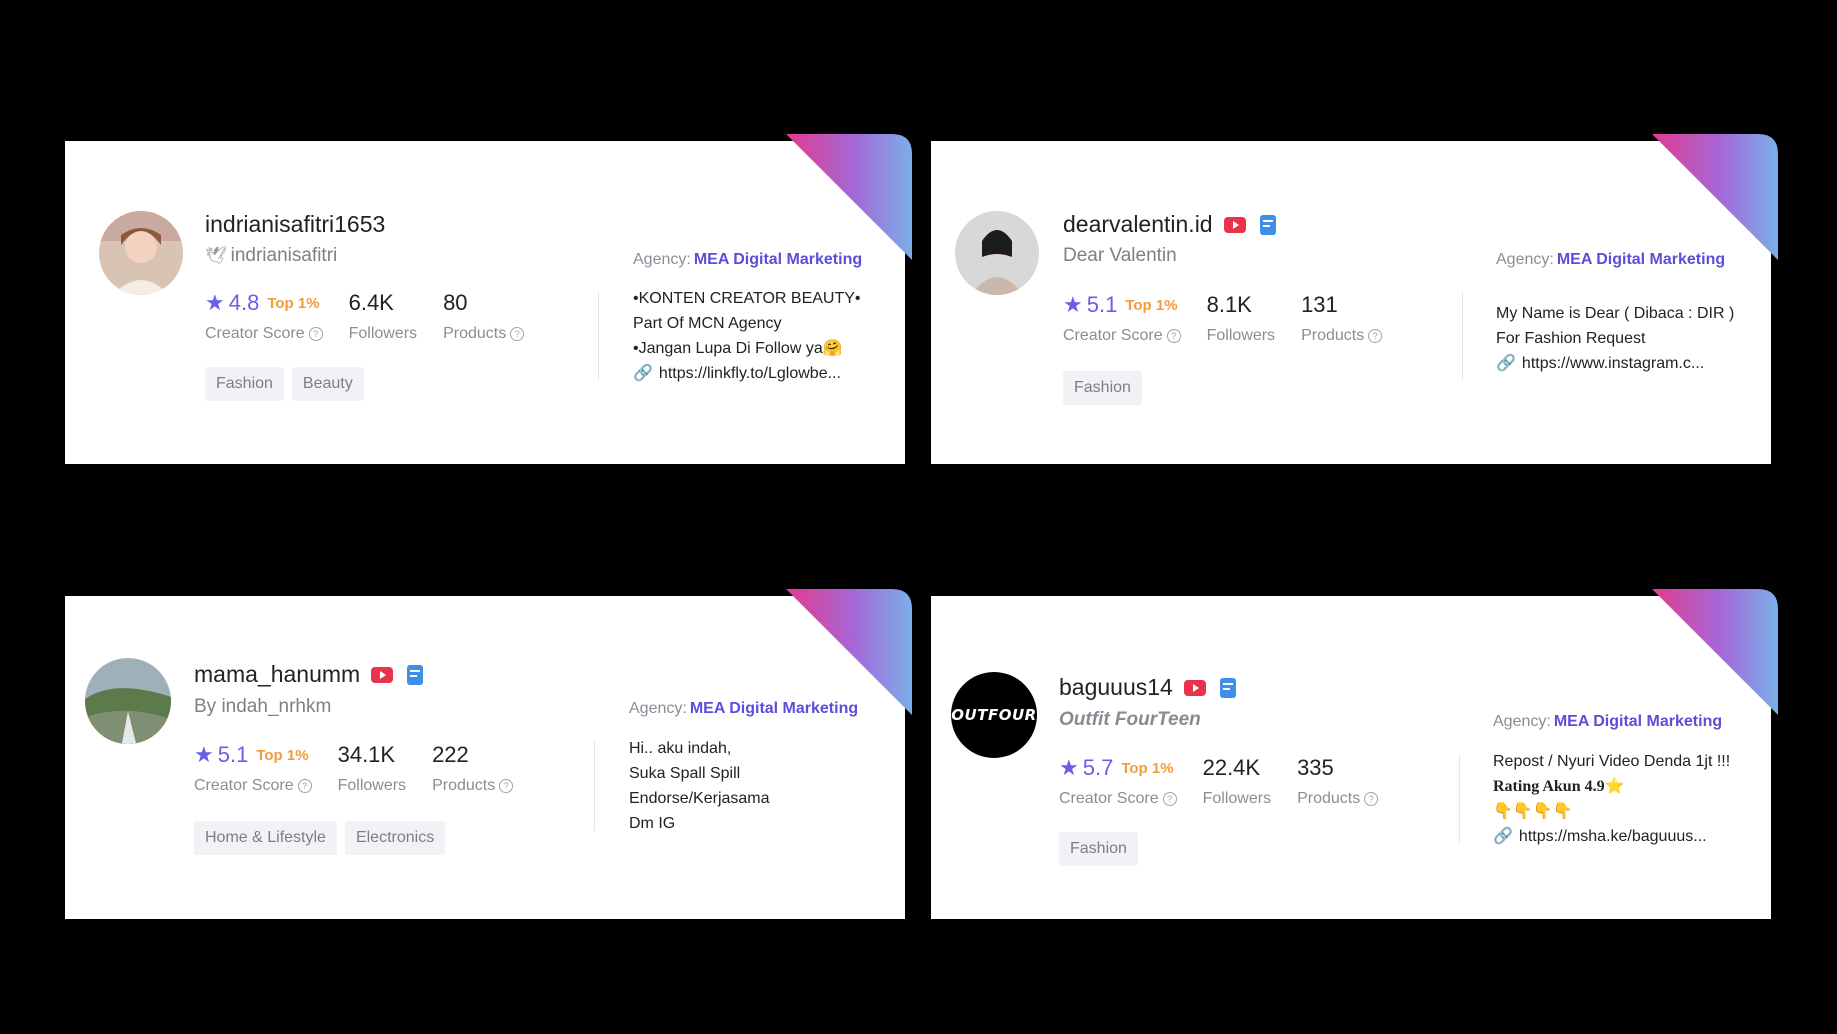 Image resolution: width=1837 pixels, height=1034 pixels. I want to click on followers-value: 8.1K, so click(1229, 304).